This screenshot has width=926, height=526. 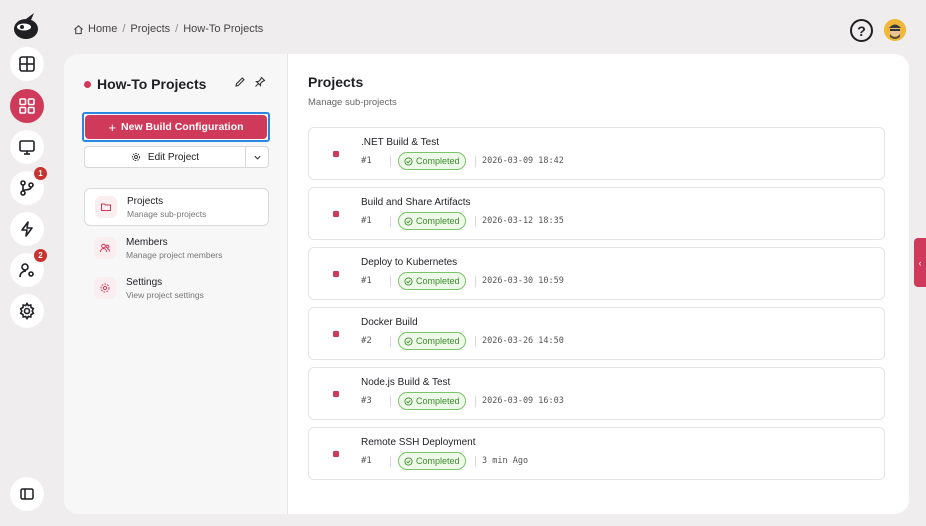 I want to click on dashboard-icon, so click(x=27, y=64).